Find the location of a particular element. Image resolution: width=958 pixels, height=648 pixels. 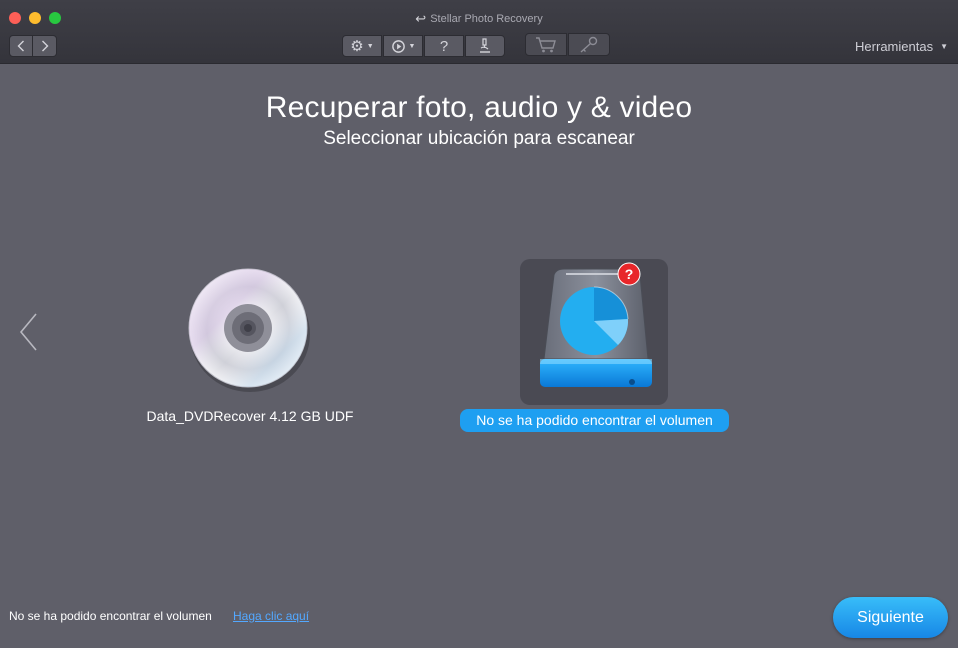

resume-recovery-button: ▼ is located at coordinates (403, 46).